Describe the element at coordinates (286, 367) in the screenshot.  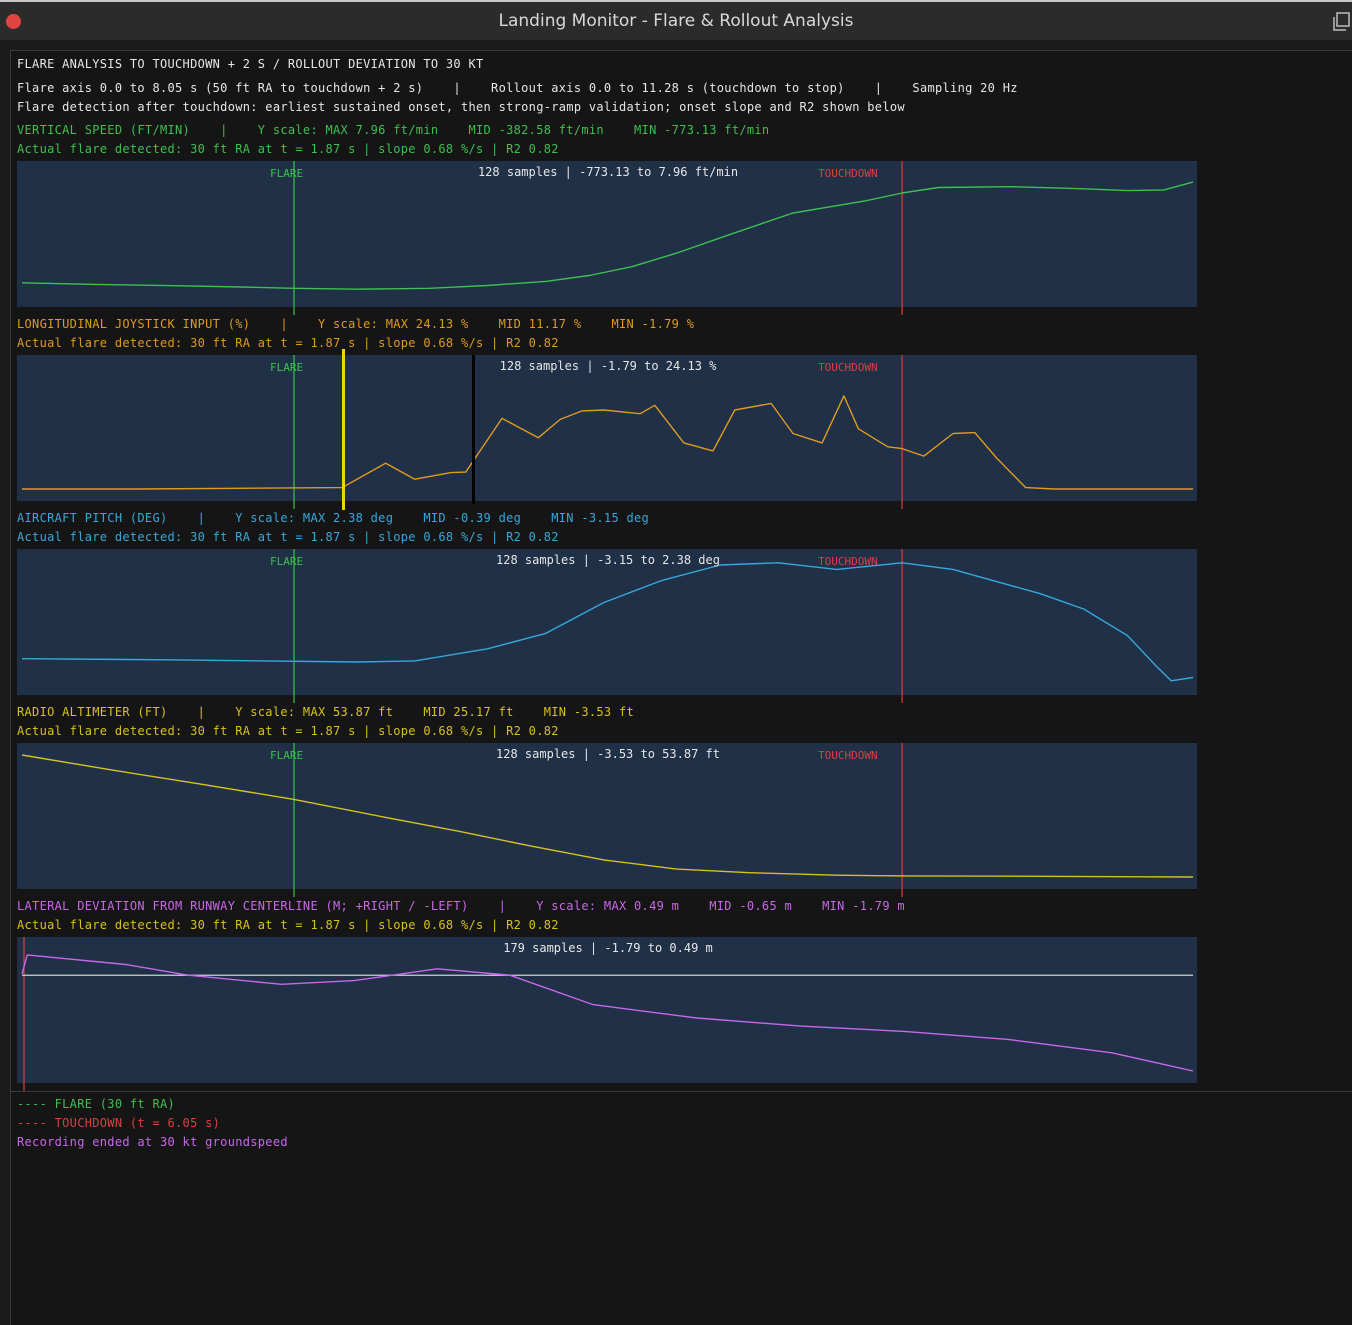
I see `joystick-flare-label: FLARE` at that location.